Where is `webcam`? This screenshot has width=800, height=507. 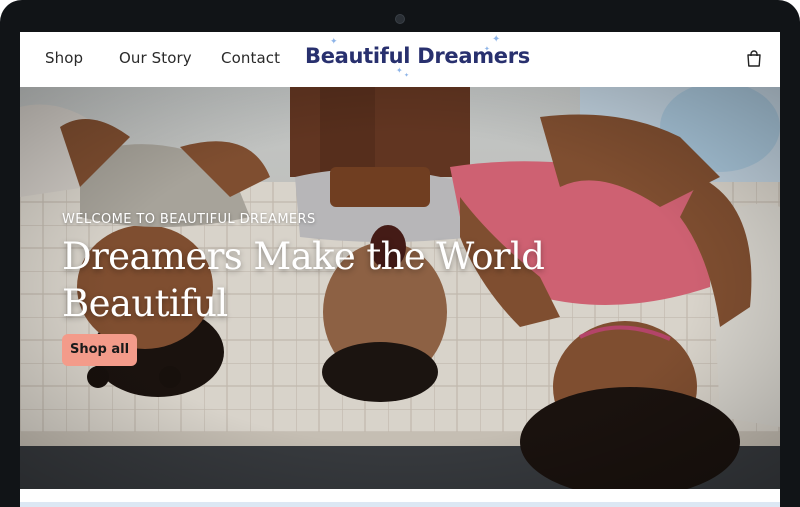
webcam is located at coordinates (400, 19).